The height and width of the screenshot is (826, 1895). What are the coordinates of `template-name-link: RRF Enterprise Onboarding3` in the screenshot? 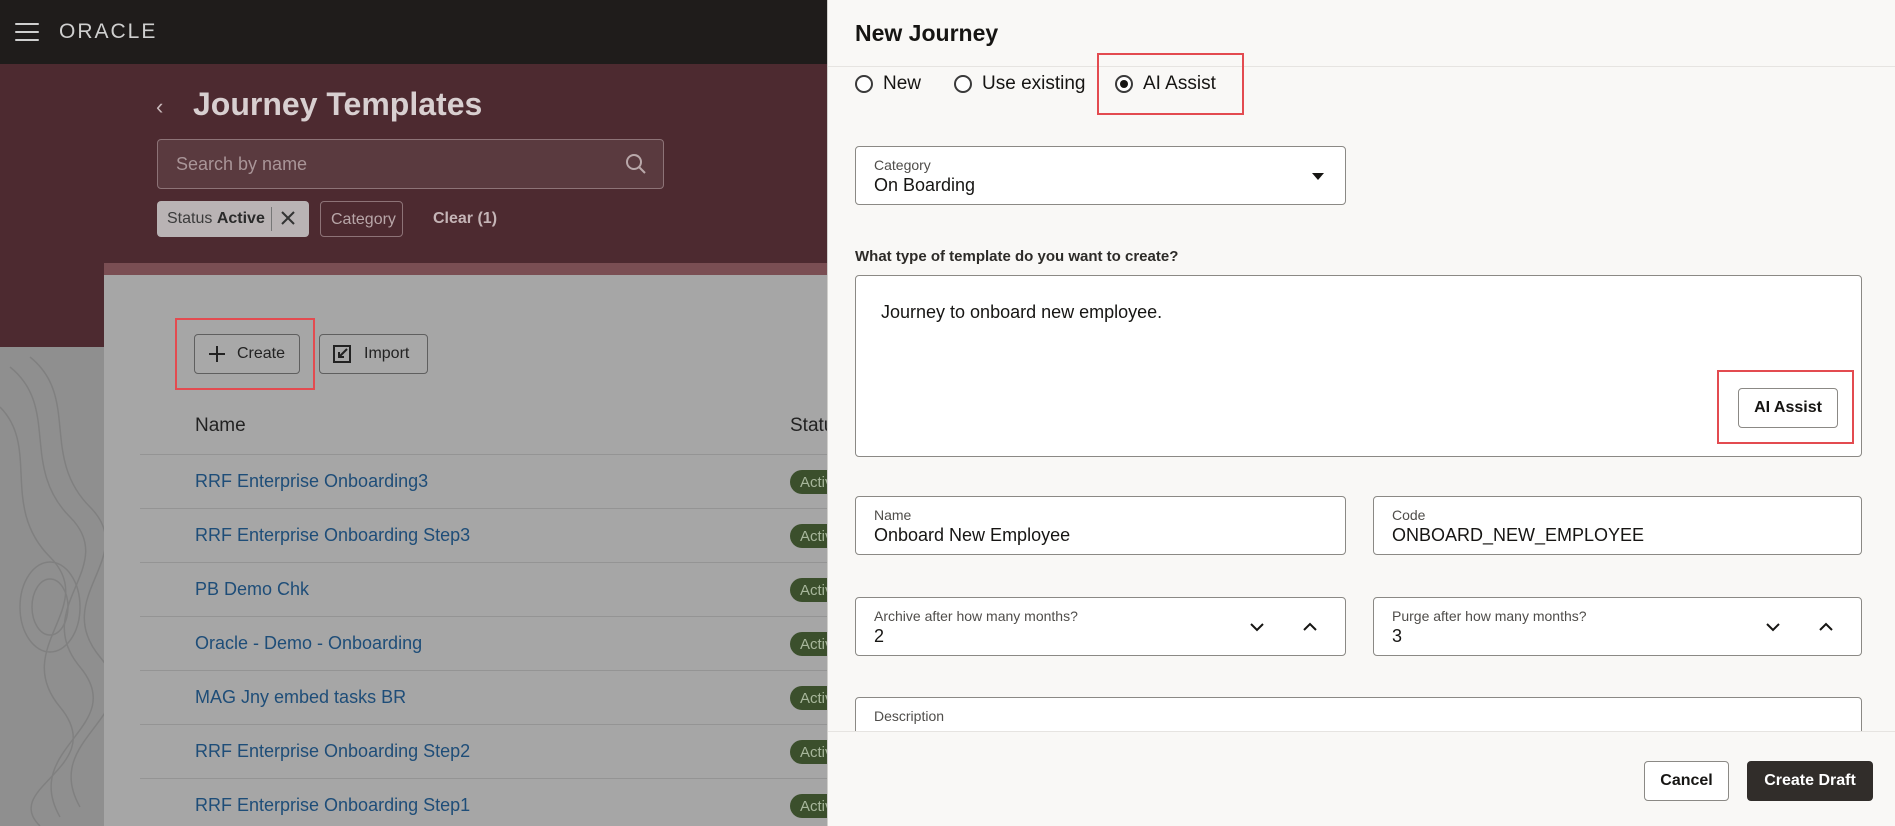 It's located at (311, 481).